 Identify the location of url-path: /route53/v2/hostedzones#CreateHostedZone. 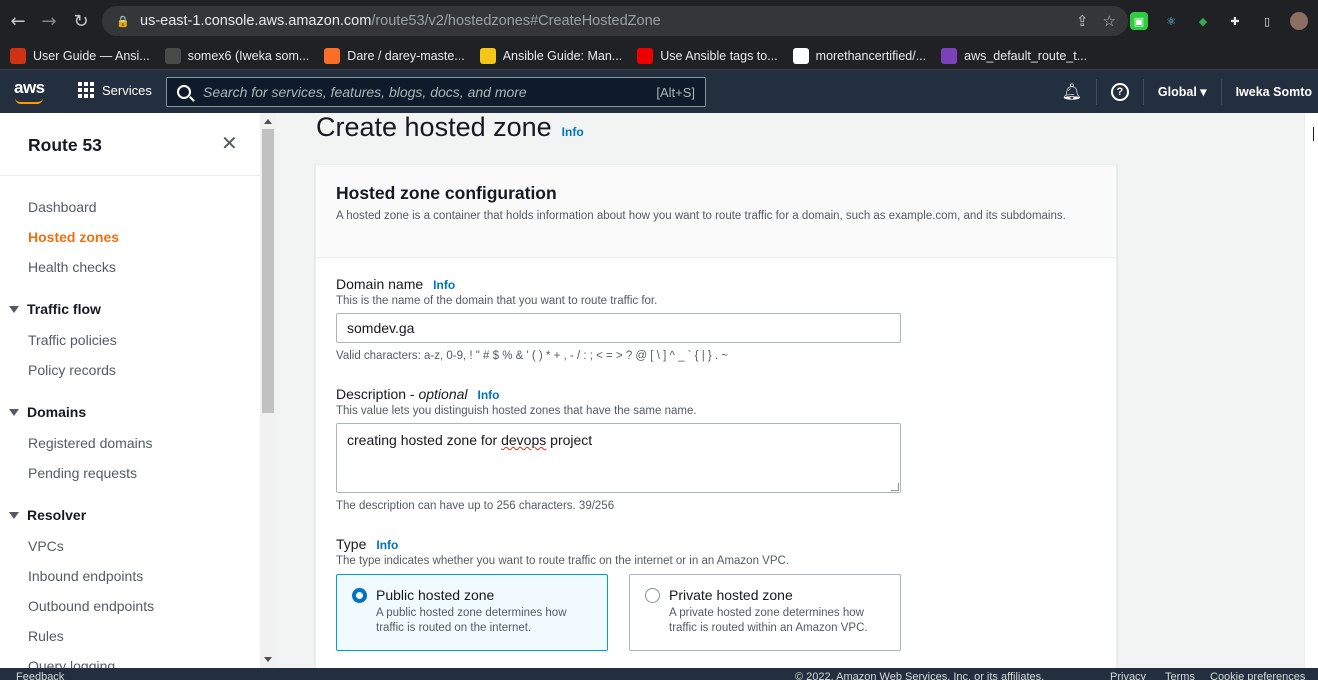
(516, 21).